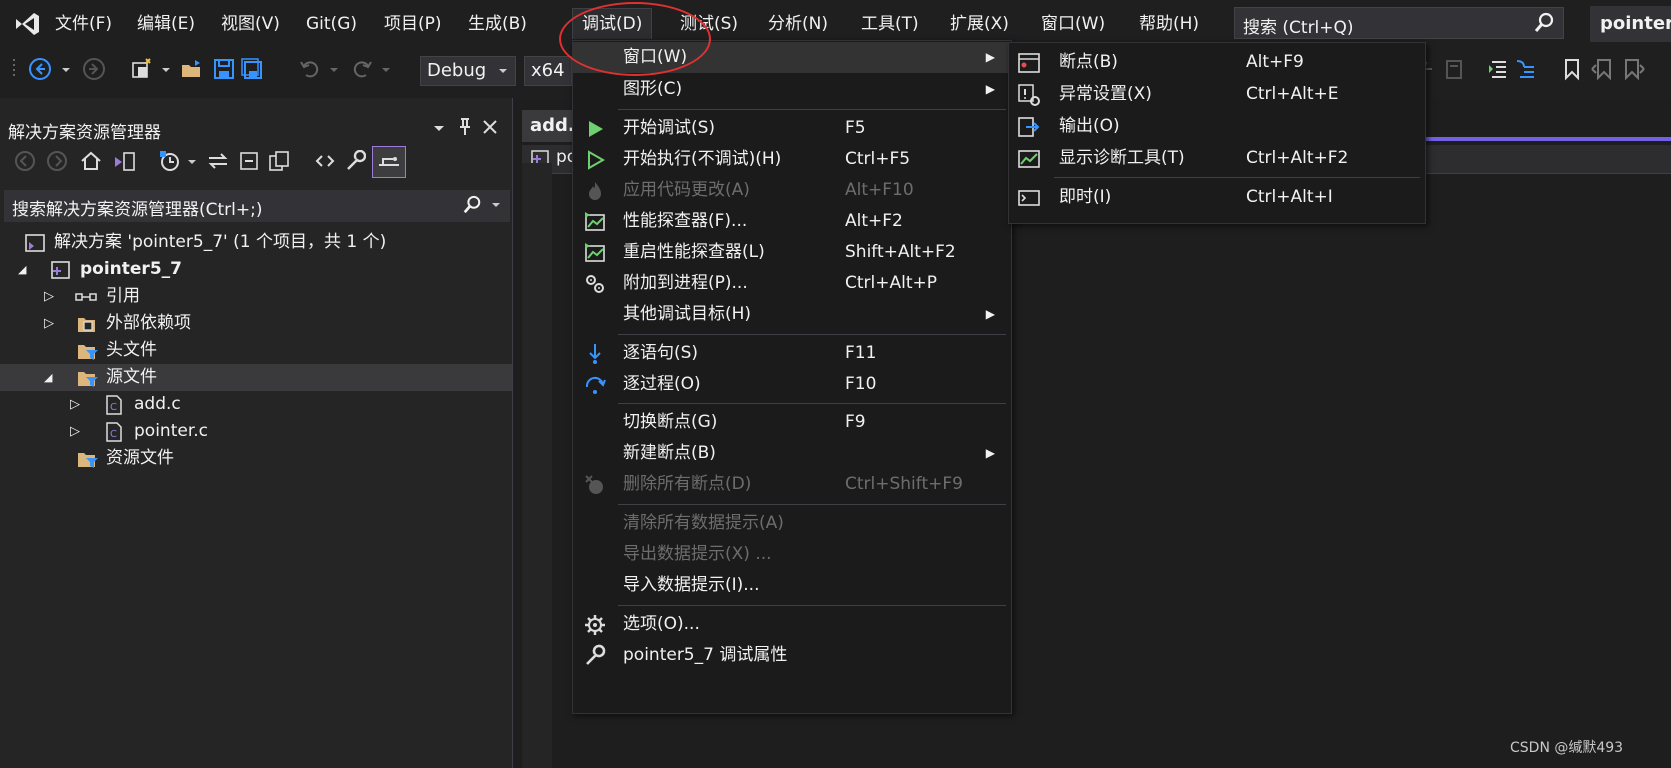 This screenshot has height=768, width=1671. I want to click on svg-text: C, so click(113, 434).